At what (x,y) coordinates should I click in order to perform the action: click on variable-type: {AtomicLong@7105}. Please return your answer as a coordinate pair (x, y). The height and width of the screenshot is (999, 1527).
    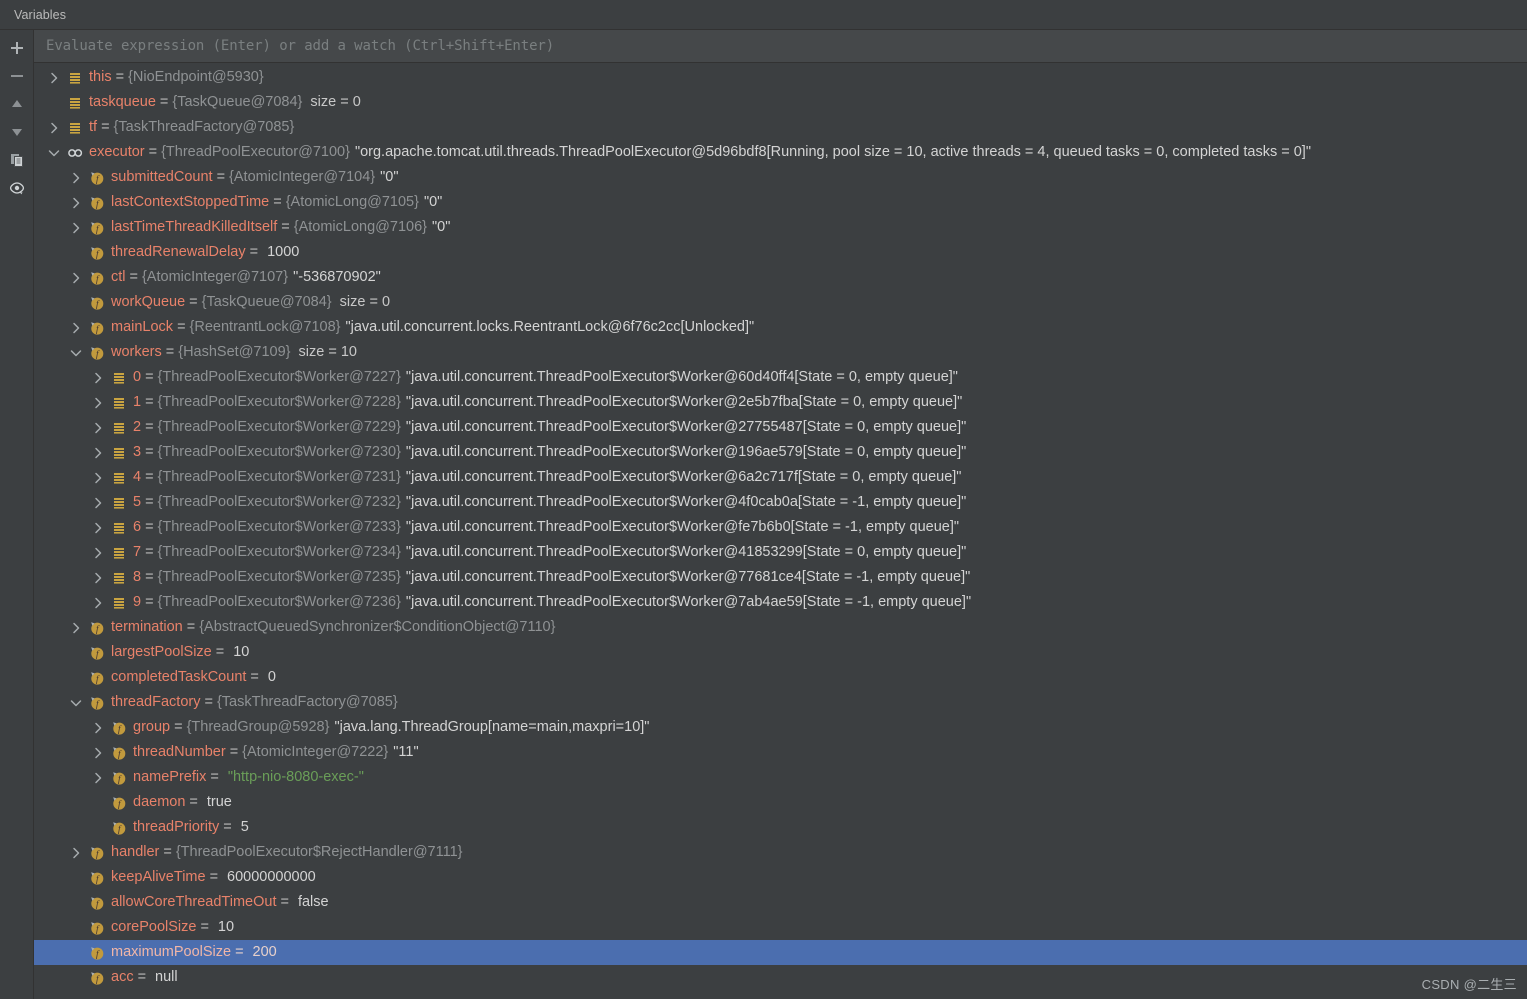
    Looking at the image, I should click on (352, 202).